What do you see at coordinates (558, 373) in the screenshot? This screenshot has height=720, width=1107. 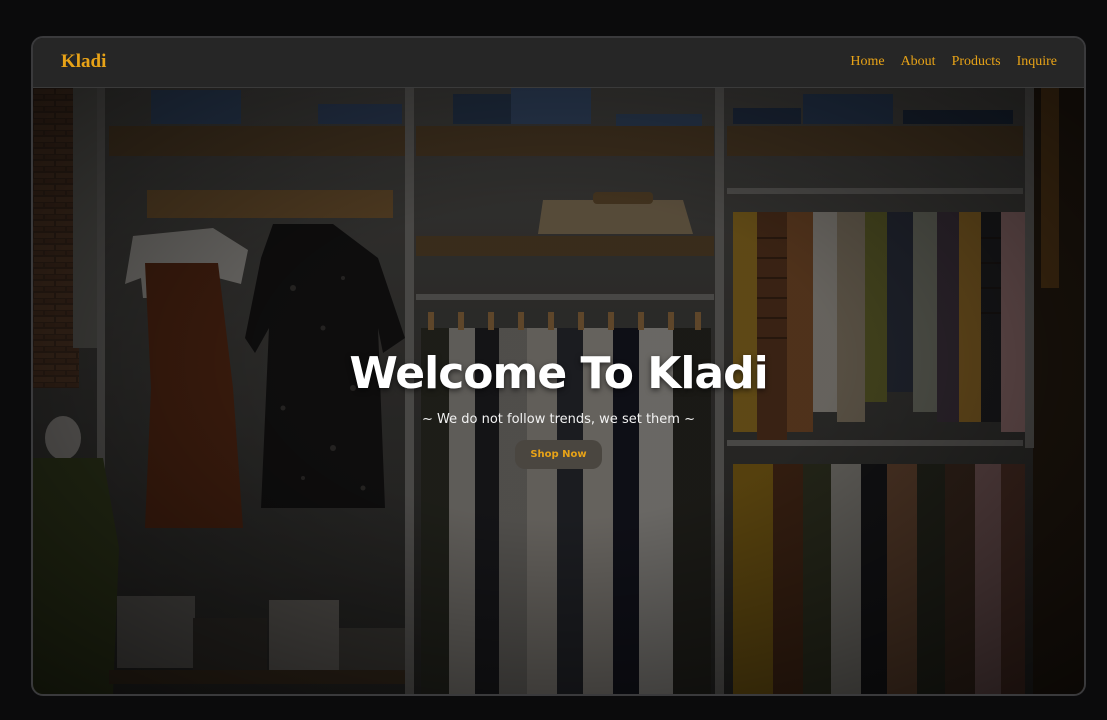 I see `hero-title: Welcome To Kladi` at bounding box center [558, 373].